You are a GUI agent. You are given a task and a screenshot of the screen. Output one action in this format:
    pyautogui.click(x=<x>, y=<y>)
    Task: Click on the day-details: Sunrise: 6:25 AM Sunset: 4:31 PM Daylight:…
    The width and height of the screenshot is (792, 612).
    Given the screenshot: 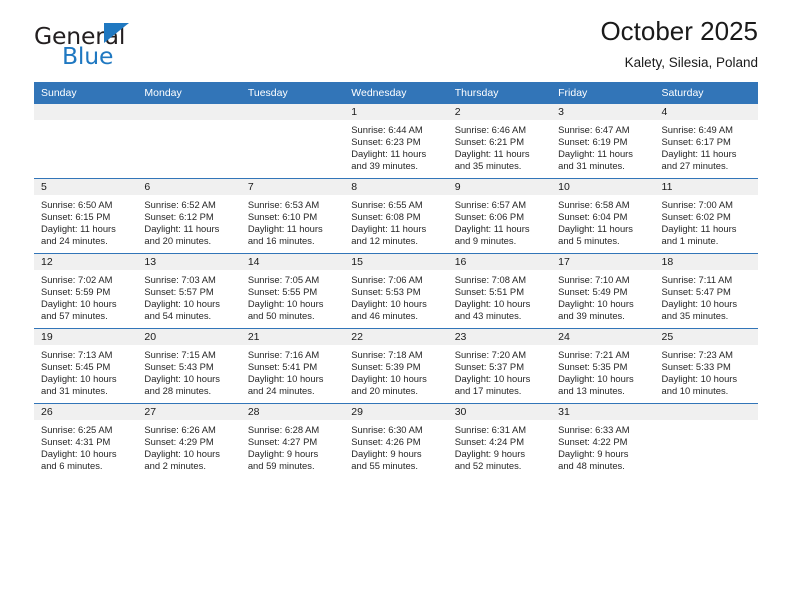 What is the action you would take?
    pyautogui.click(x=85, y=446)
    